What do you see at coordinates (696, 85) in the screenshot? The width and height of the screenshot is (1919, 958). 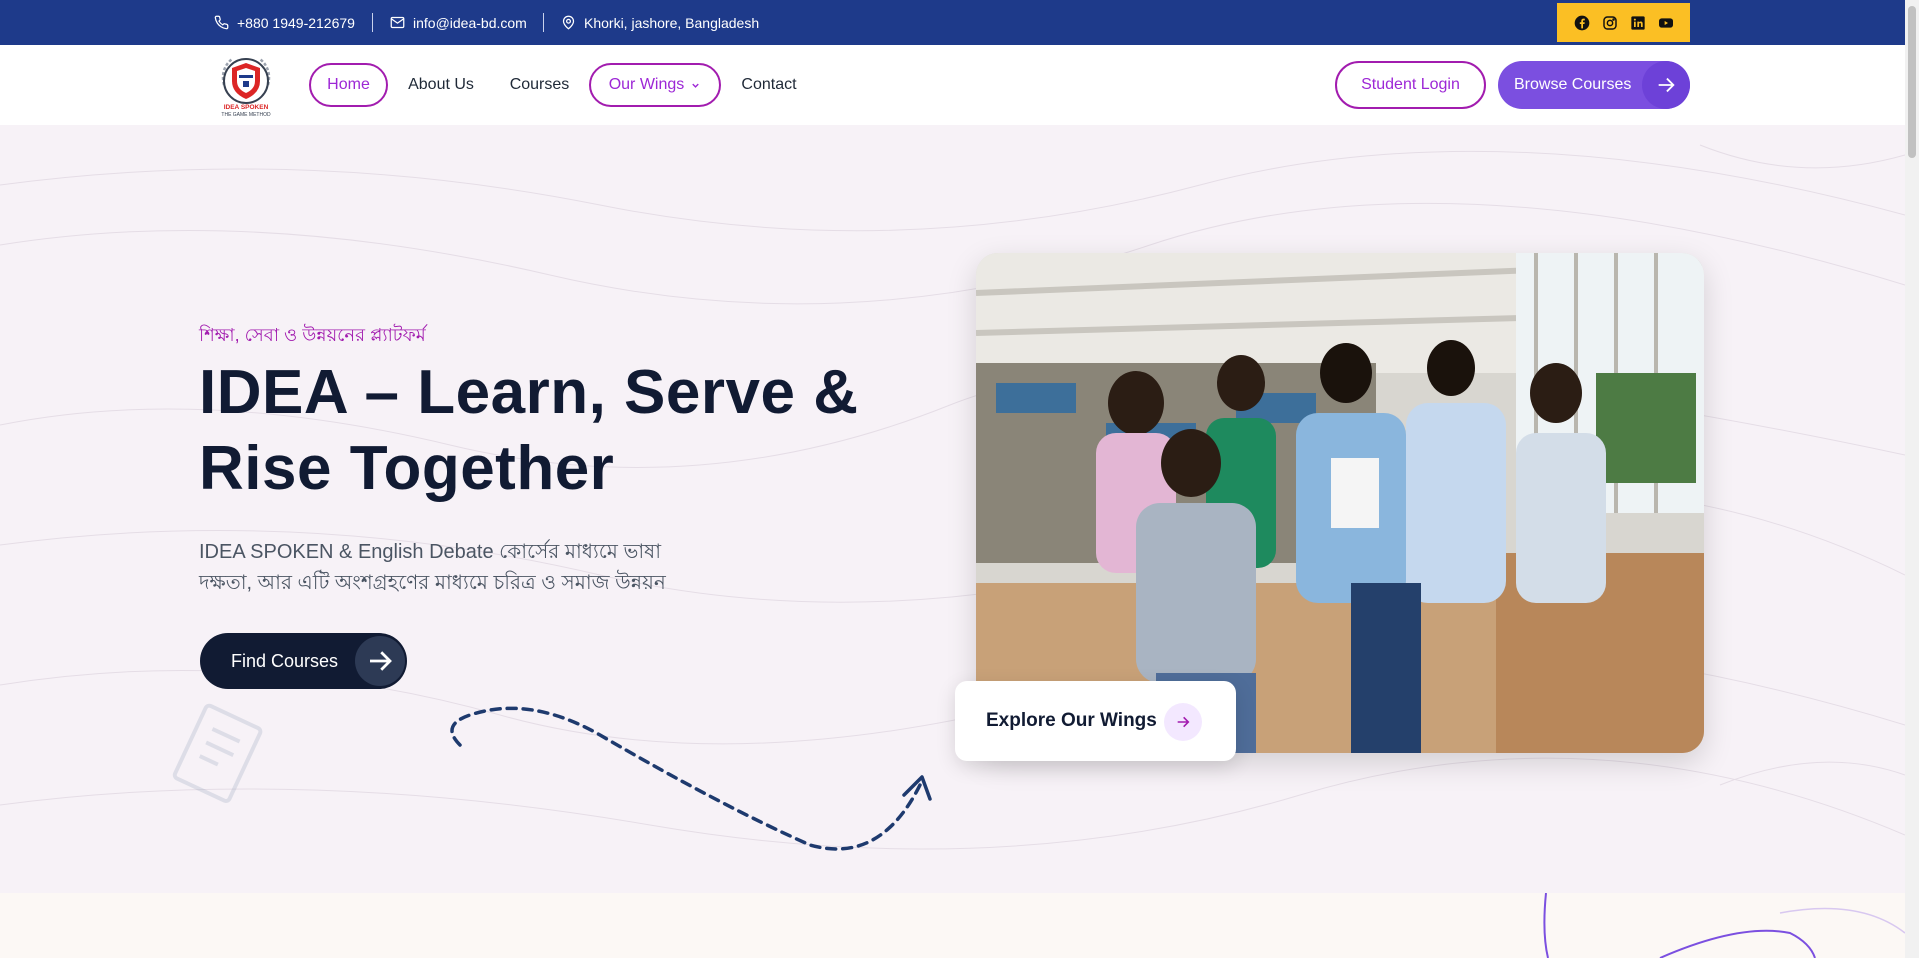 I see `chevron-down-icon` at bounding box center [696, 85].